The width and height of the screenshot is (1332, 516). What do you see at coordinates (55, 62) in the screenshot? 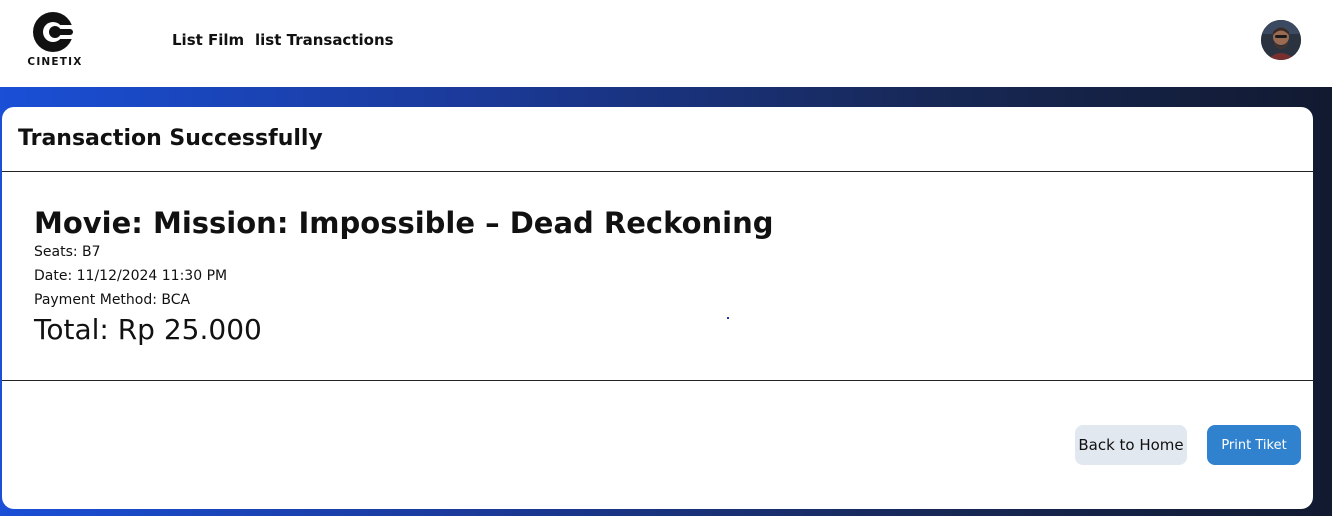
I see `brand-name: CINETIX` at bounding box center [55, 62].